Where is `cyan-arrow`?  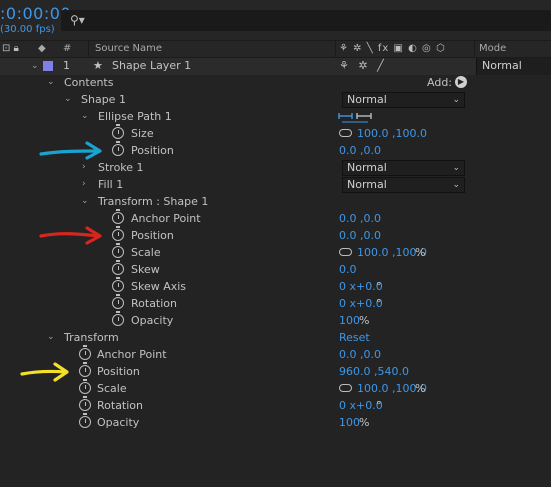 cyan-arrow is located at coordinates (70, 150).